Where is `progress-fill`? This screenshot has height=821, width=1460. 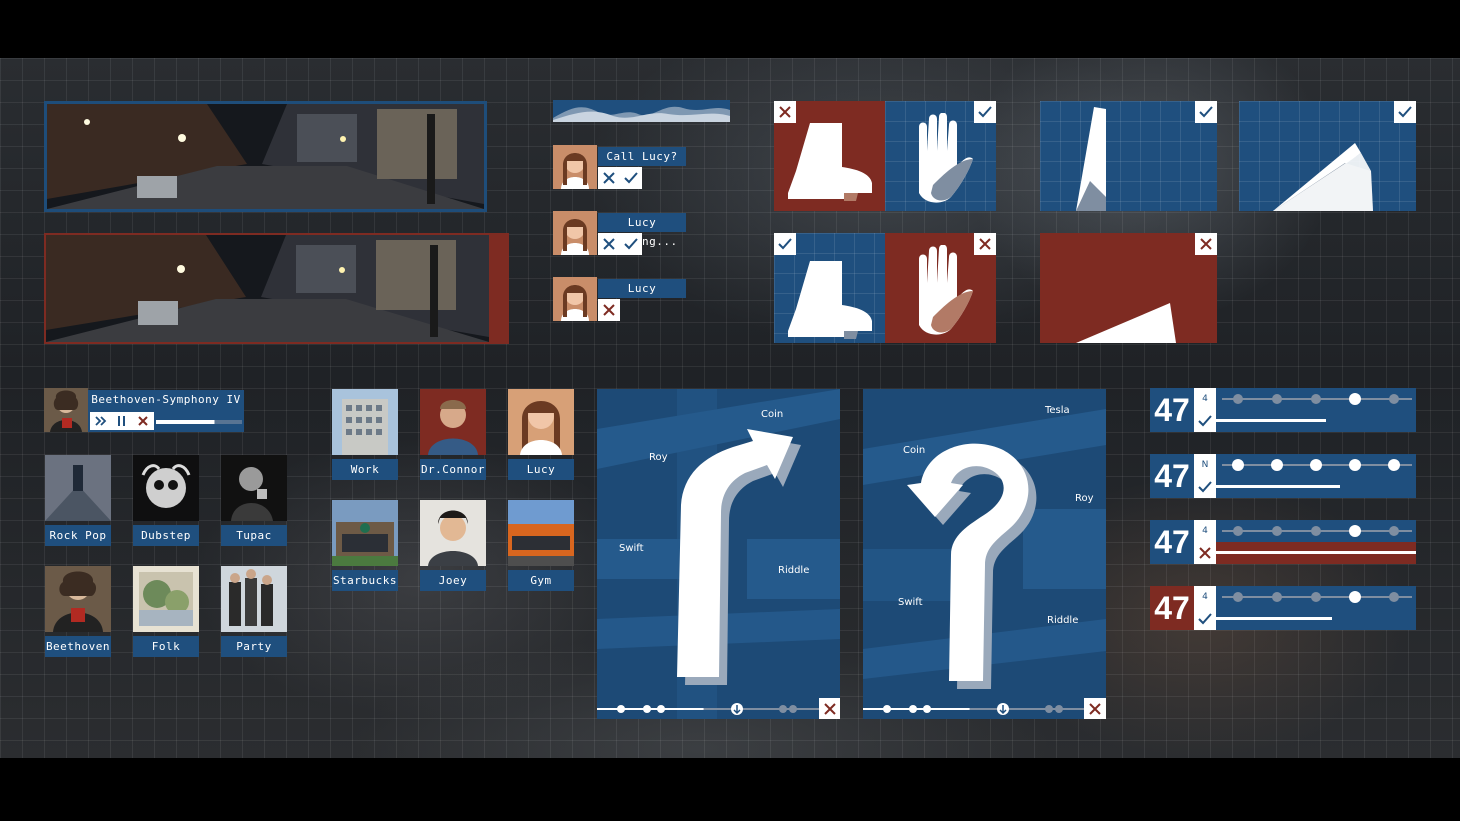
progress-fill is located at coordinates (1274, 618).